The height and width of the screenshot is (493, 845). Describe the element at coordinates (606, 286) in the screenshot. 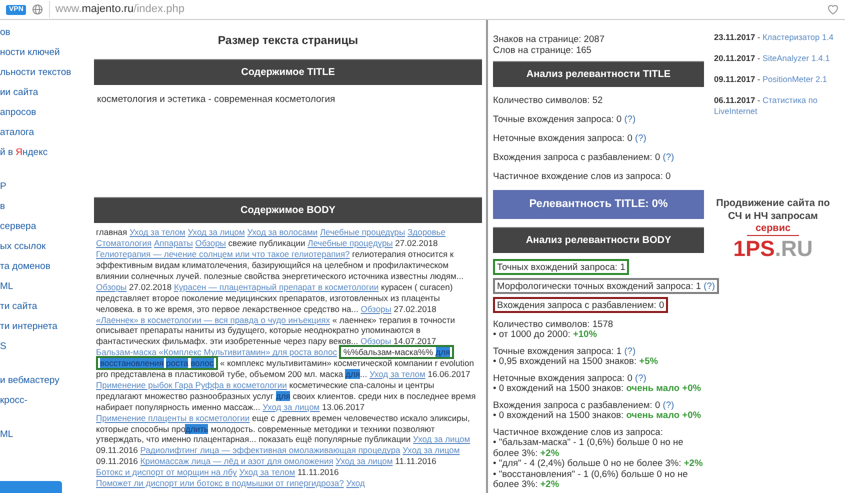

I see `match-box: Морфологически точных вхождений запроса: 1 (?)` at that location.